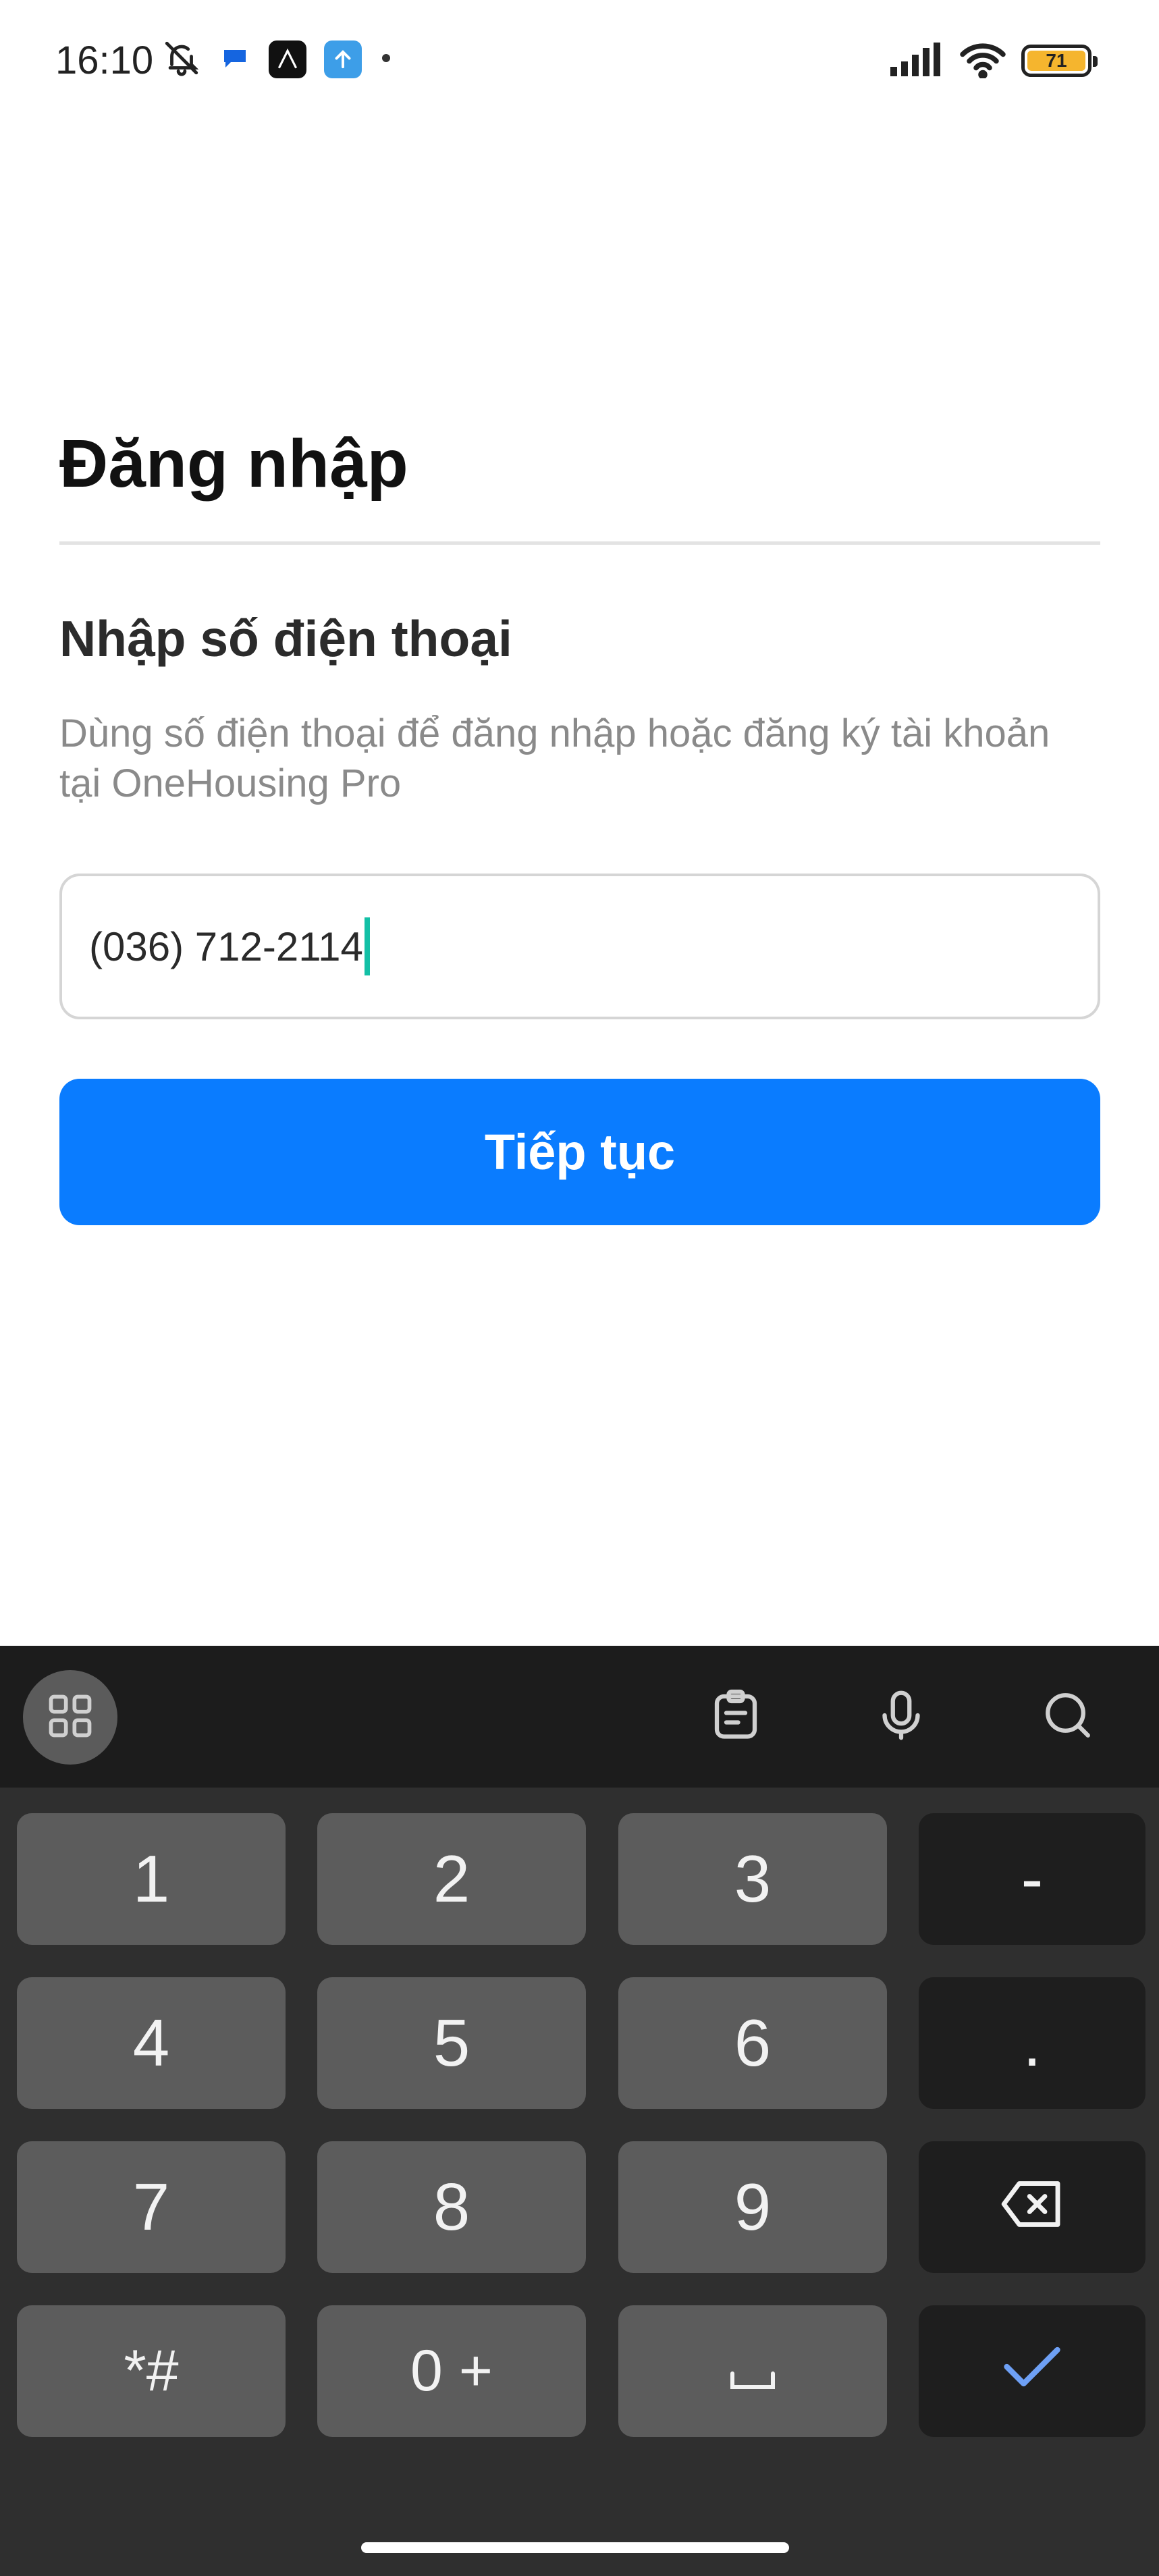 The height and width of the screenshot is (2576, 1159). Describe the element at coordinates (579, 62) in the screenshot. I see `status-bar: 16:10 71` at that location.